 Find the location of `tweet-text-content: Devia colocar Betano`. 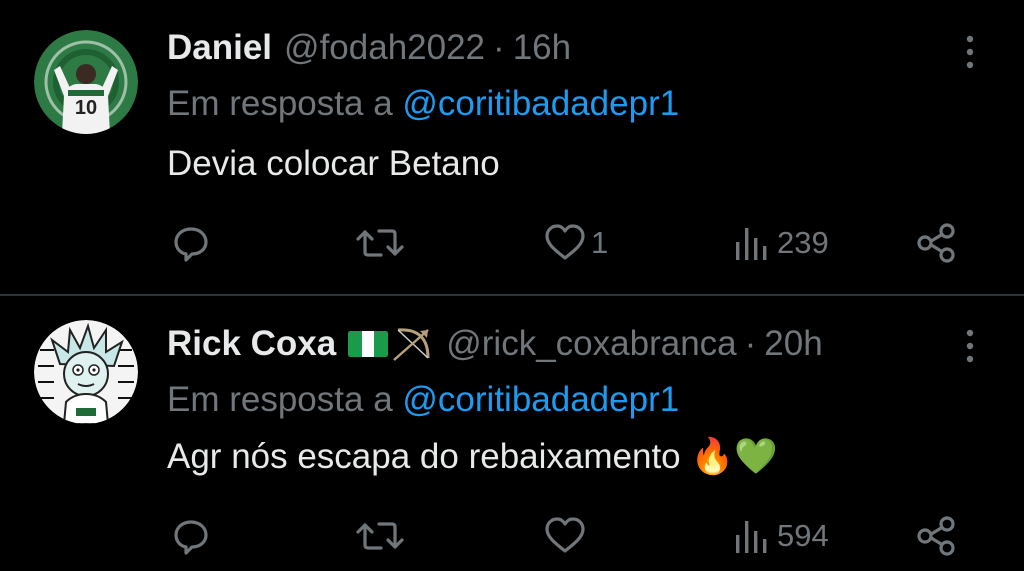

tweet-text-content: Devia colocar Betano is located at coordinates (333, 163).